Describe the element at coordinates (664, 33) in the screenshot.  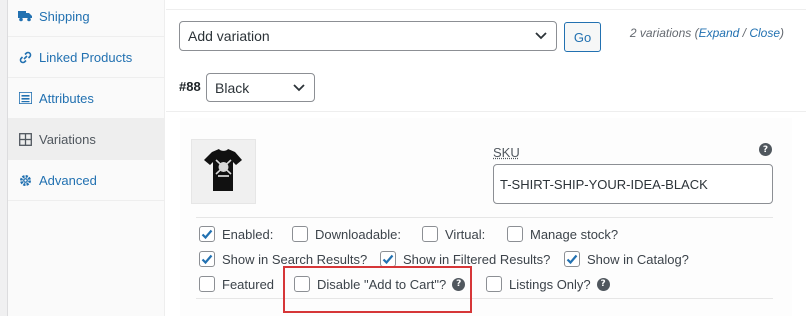
I see `count-text: 2 variations (` at that location.